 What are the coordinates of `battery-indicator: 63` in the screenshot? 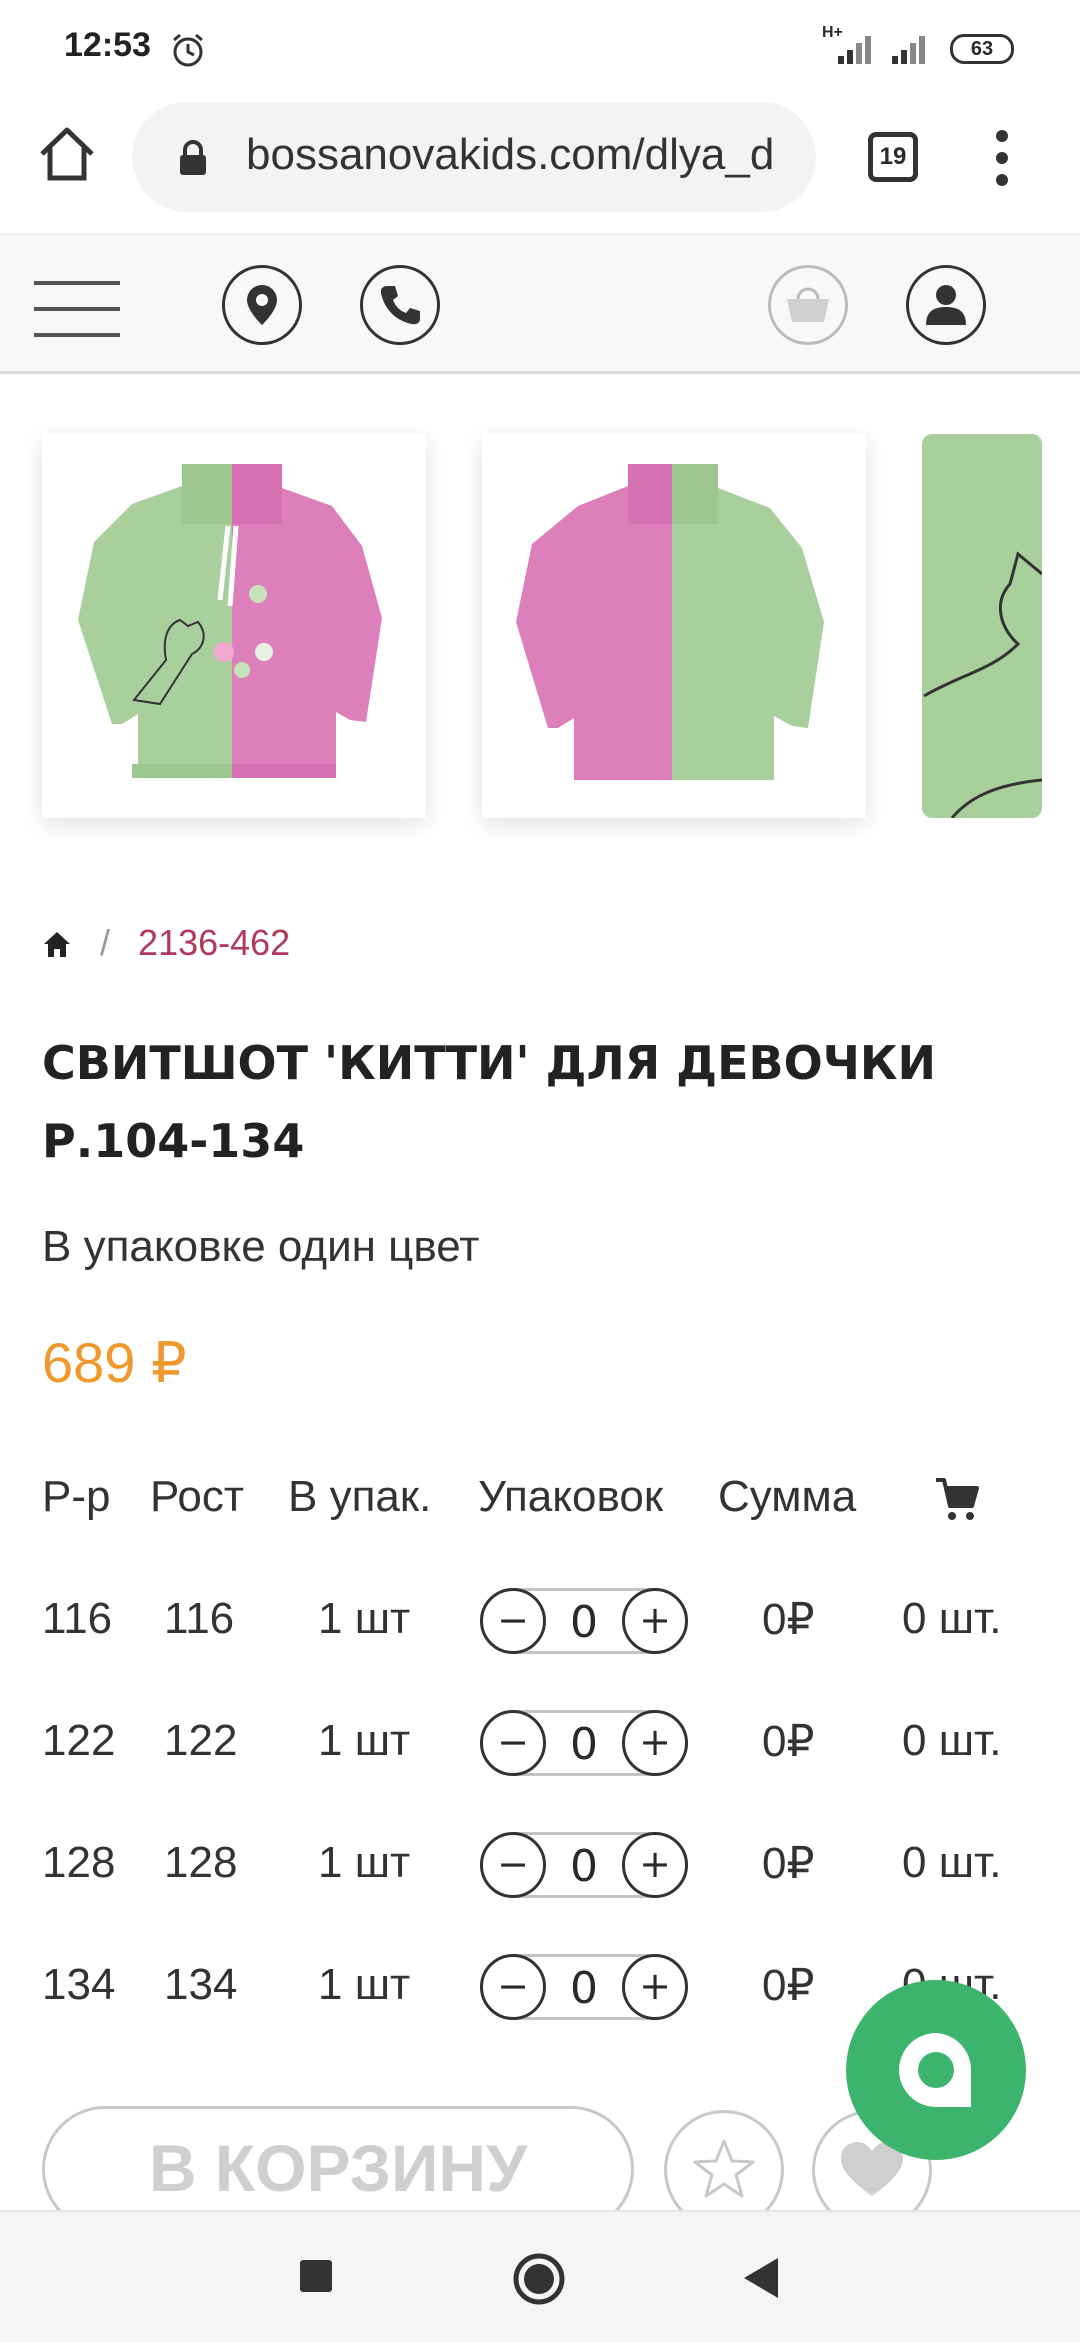 It's located at (982, 49).